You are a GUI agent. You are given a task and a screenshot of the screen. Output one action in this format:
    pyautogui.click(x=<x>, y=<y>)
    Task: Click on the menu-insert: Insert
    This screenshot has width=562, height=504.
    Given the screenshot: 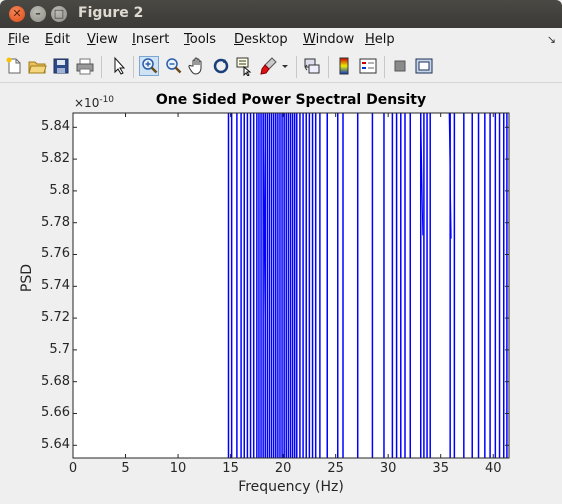 What is the action you would take?
    pyautogui.click(x=150, y=39)
    